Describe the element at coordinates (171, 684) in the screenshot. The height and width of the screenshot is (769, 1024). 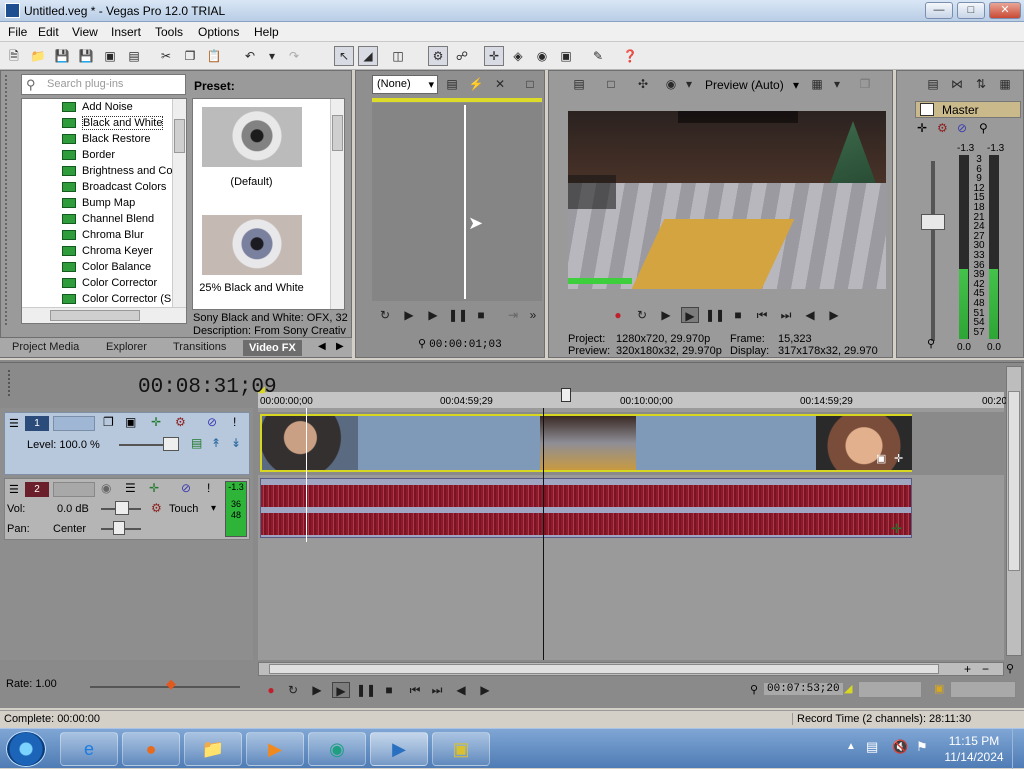
I see `rate-handle-icon: ◆` at that location.